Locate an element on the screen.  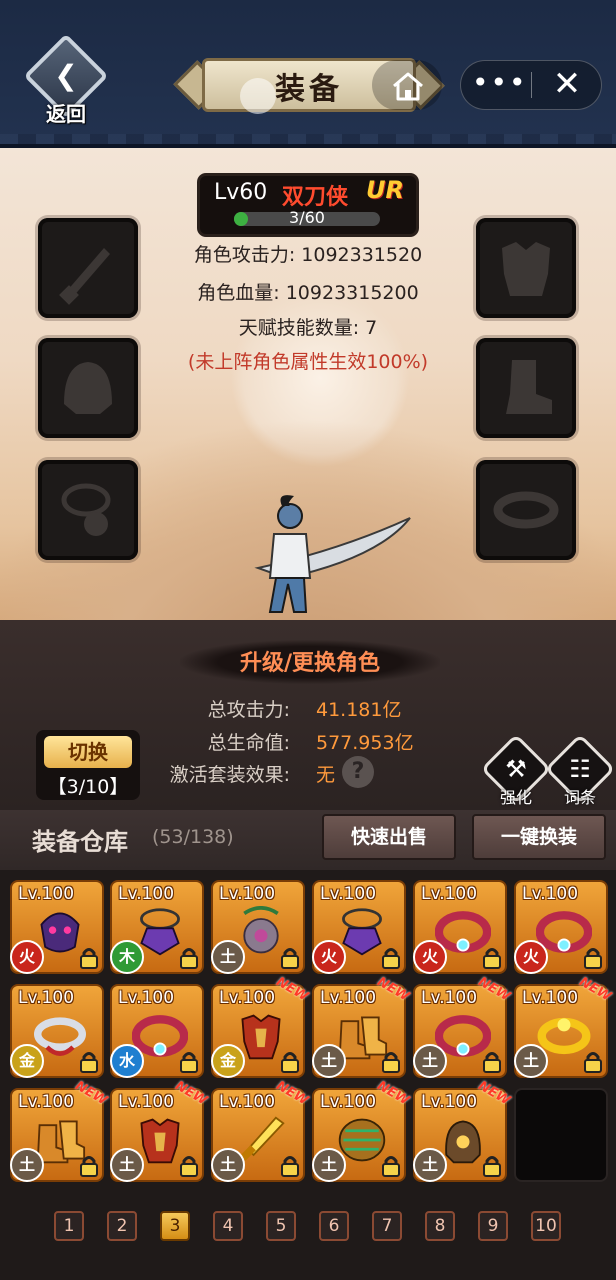
page-button: 5 is located at coordinates (281, 1226).